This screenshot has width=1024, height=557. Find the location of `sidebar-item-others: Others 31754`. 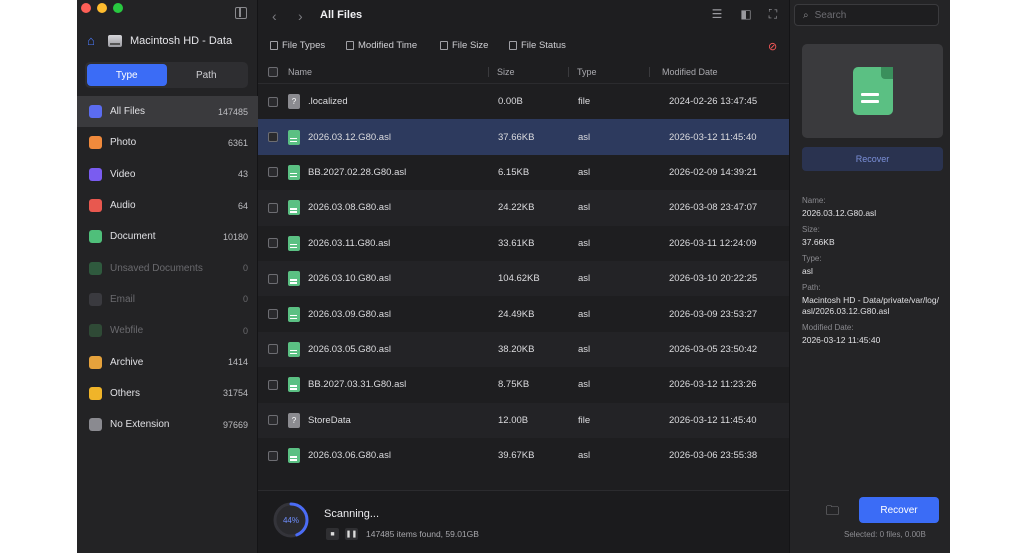

sidebar-item-others: Others 31754 is located at coordinates (167, 393).